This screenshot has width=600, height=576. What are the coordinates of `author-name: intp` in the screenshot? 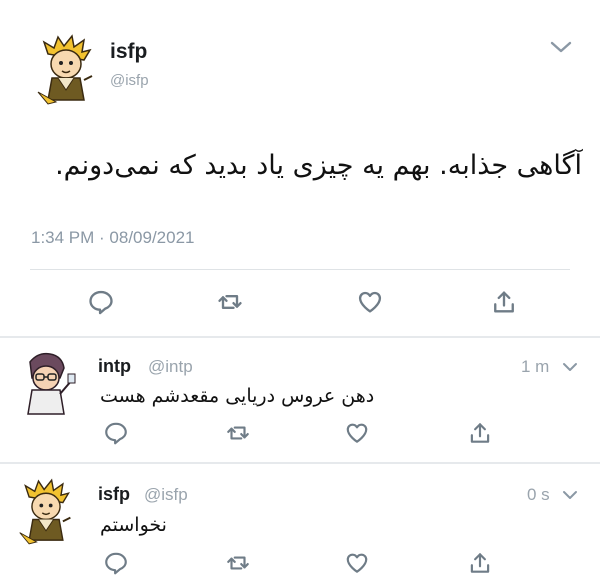 It's located at (114, 366).